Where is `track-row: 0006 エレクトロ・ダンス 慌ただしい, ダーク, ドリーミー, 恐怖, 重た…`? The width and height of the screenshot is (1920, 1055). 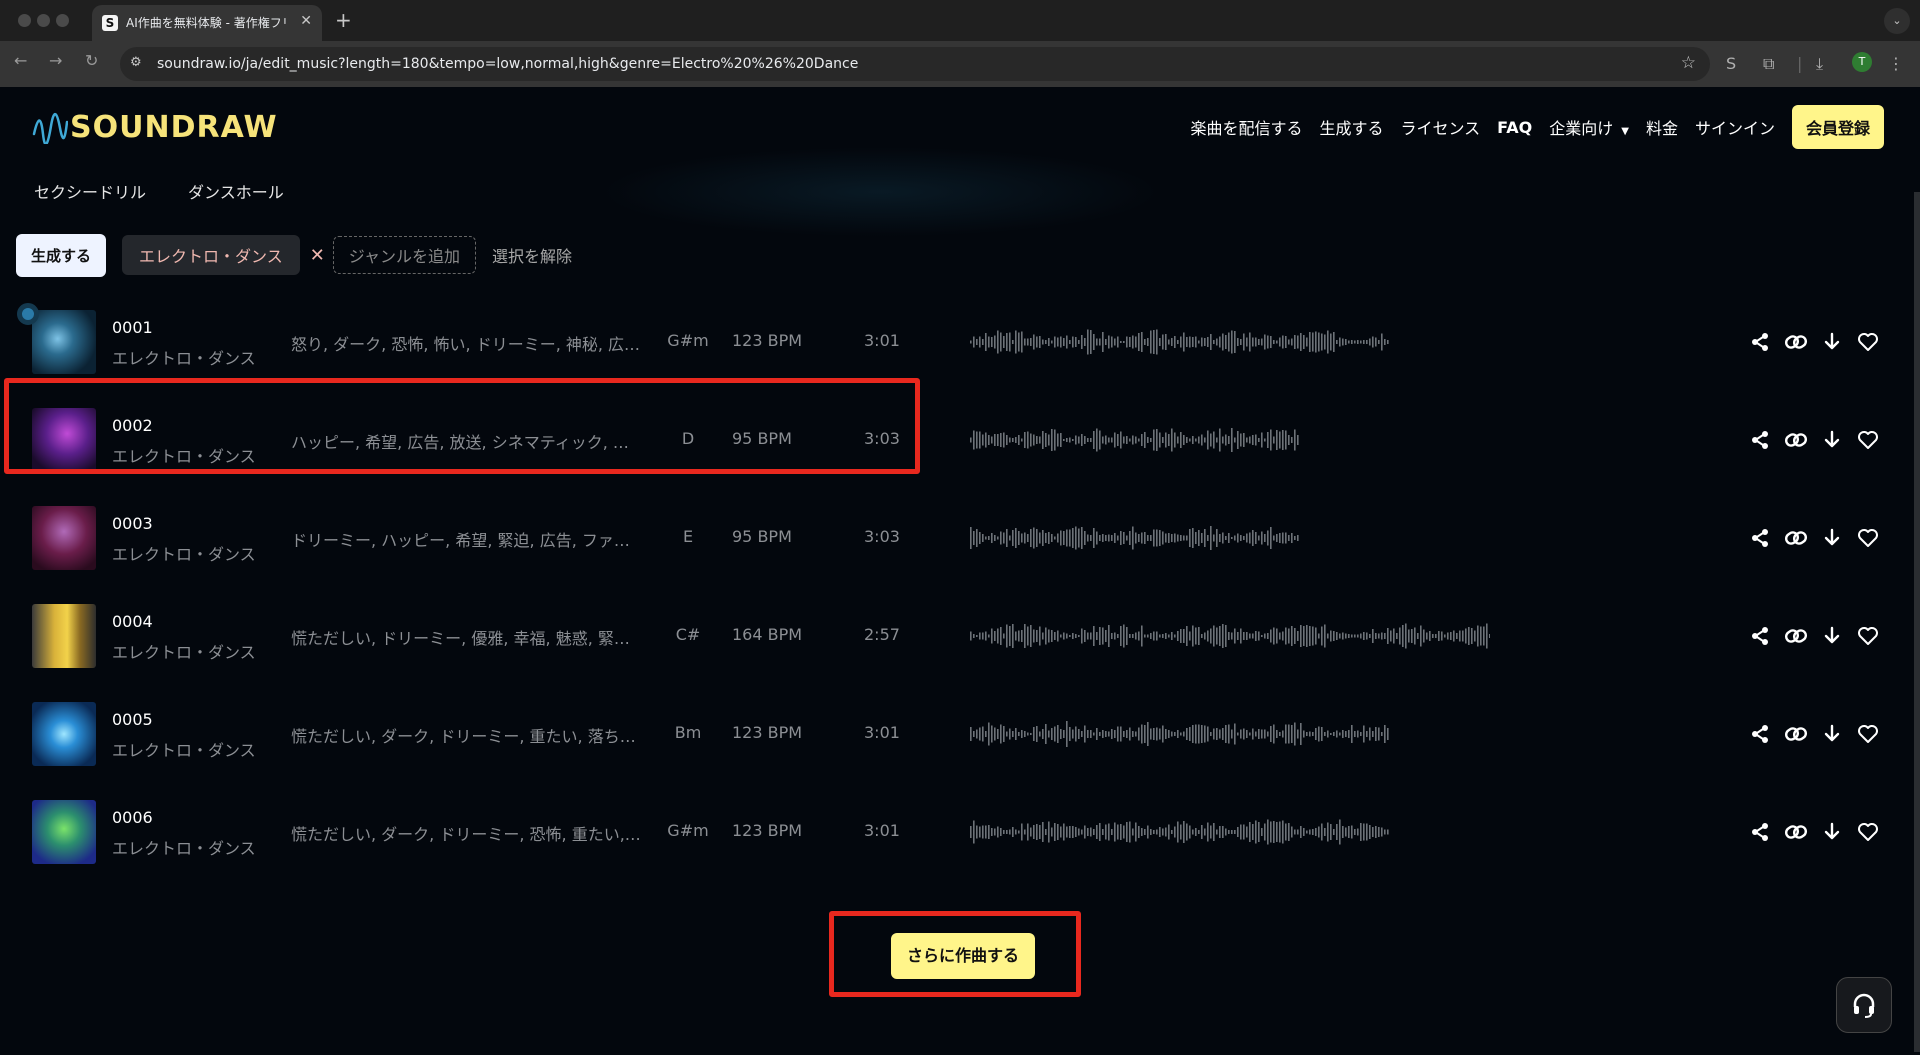 track-row: 0006 エレクトロ・ダンス 慌ただしい, ダーク, ドリーミー, 恐怖, 重た… is located at coordinates (960, 832).